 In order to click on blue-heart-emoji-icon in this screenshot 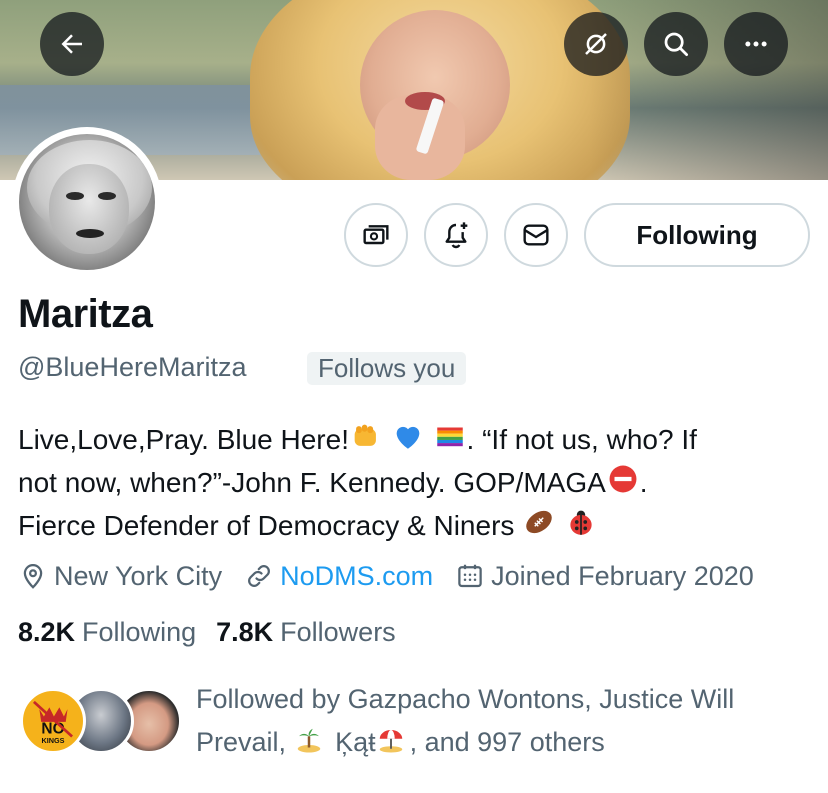, I will do `click(408, 436)`.